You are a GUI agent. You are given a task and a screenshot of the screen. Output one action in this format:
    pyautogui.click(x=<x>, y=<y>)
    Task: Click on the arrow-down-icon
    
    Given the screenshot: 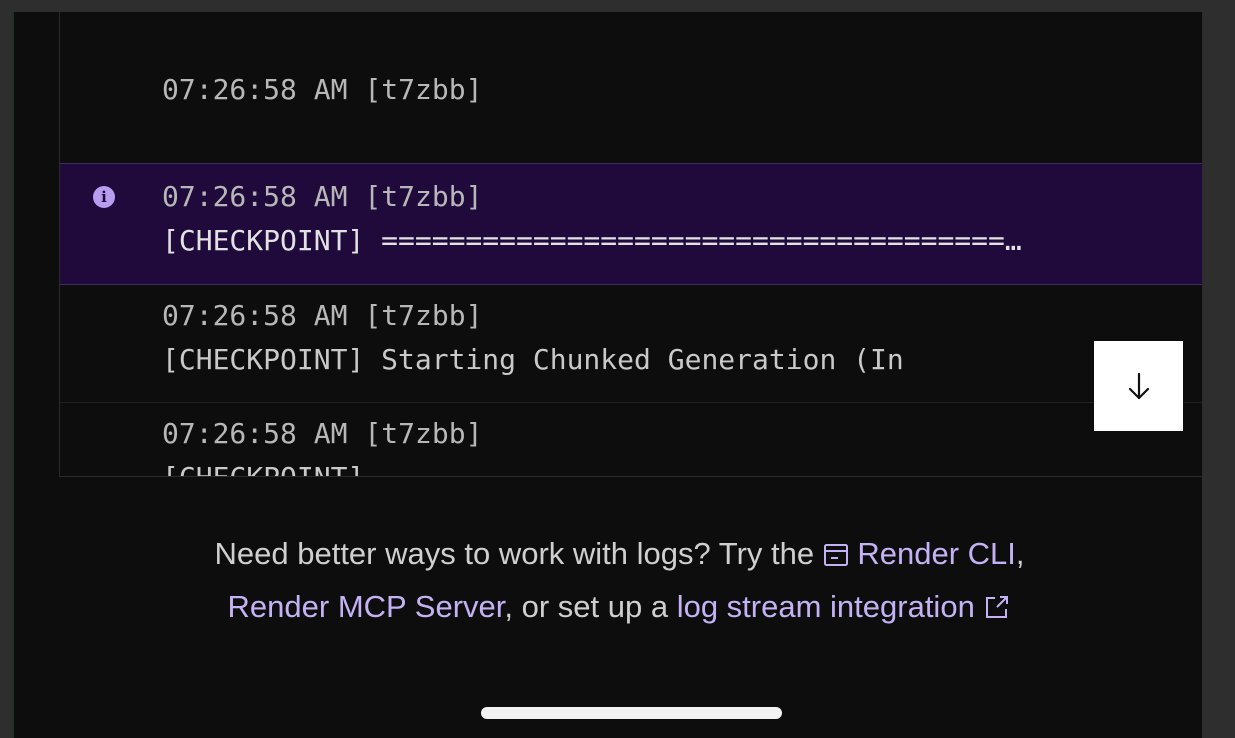 What is the action you would take?
    pyautogui.click(x=1138, y=386)
    